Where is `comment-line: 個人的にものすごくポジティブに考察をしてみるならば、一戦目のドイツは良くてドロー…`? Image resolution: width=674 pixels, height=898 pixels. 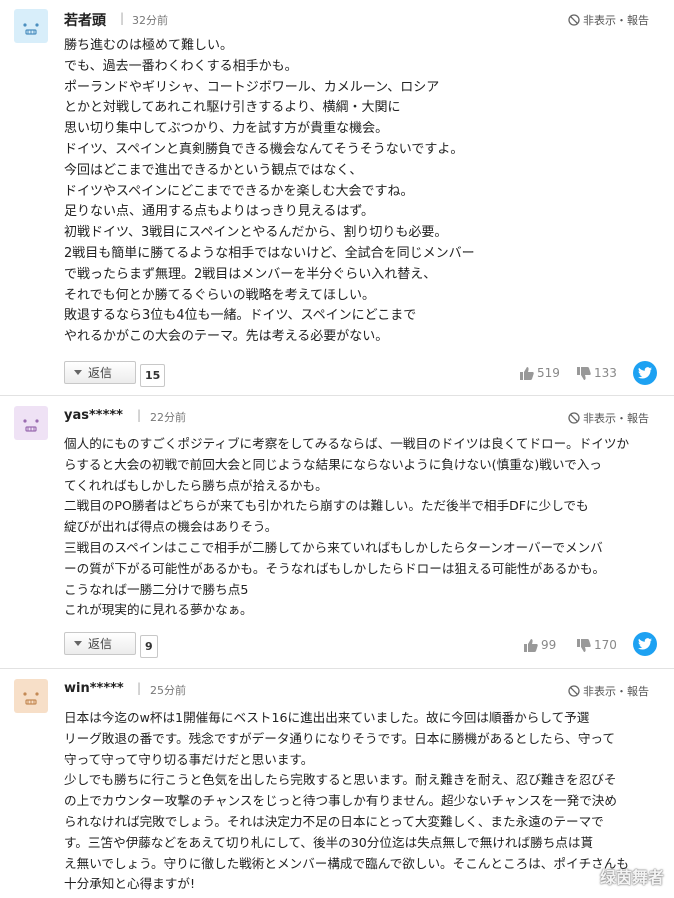 comment-line: 個人的にものすごくポジティブに考察をしてみるならば、一戦目のドイツは良くてドロー… is located at coordinates (347, 443).